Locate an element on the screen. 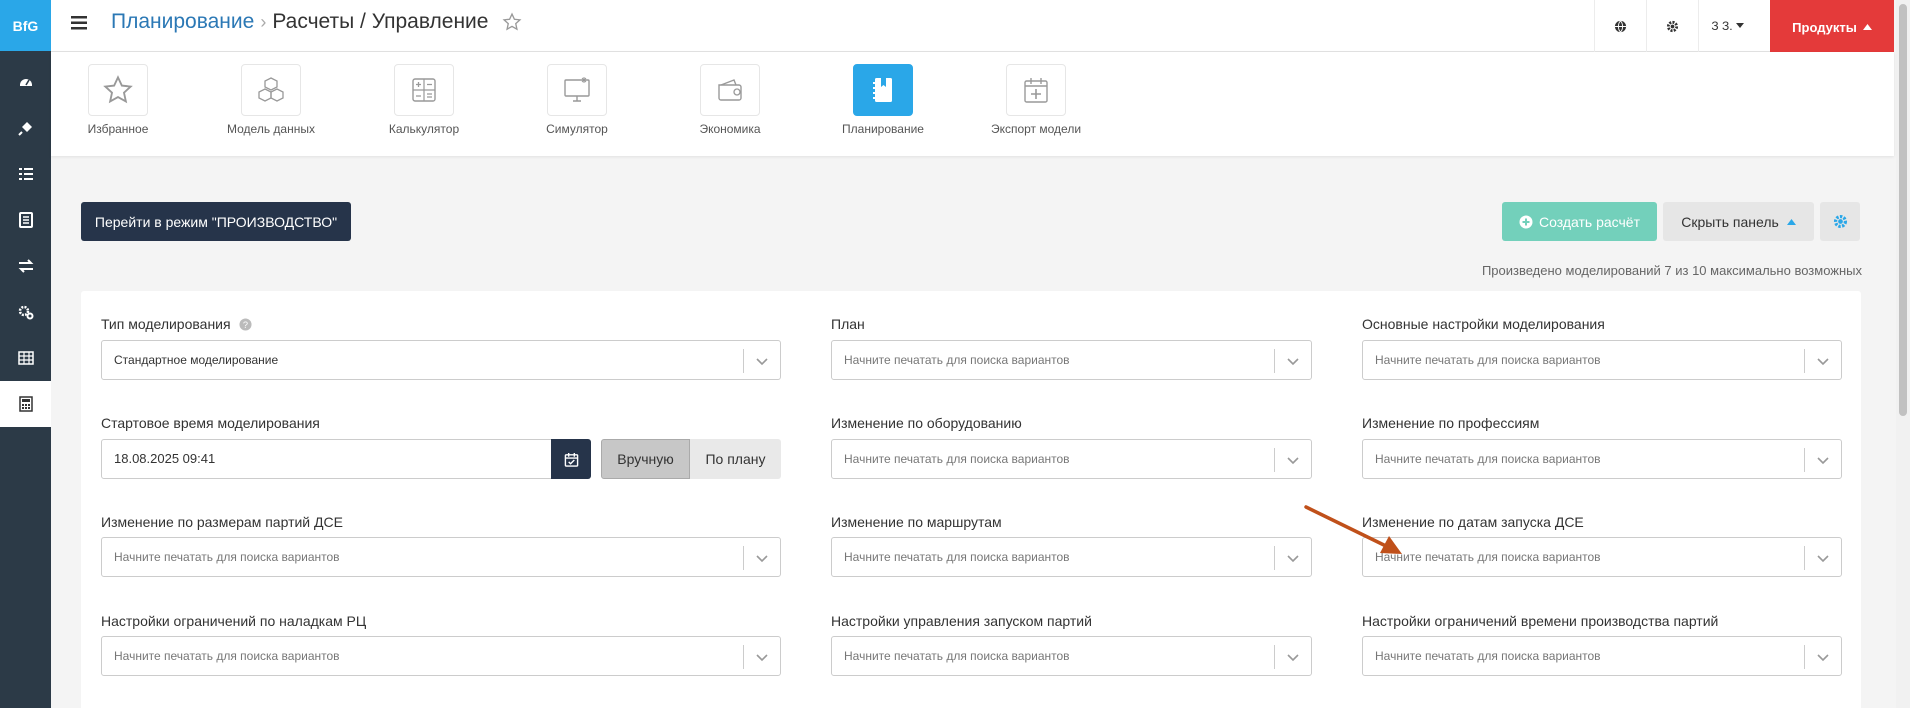  routes-select: Начните печатать для поиска вариантов is located at coordinates (1071, 557).